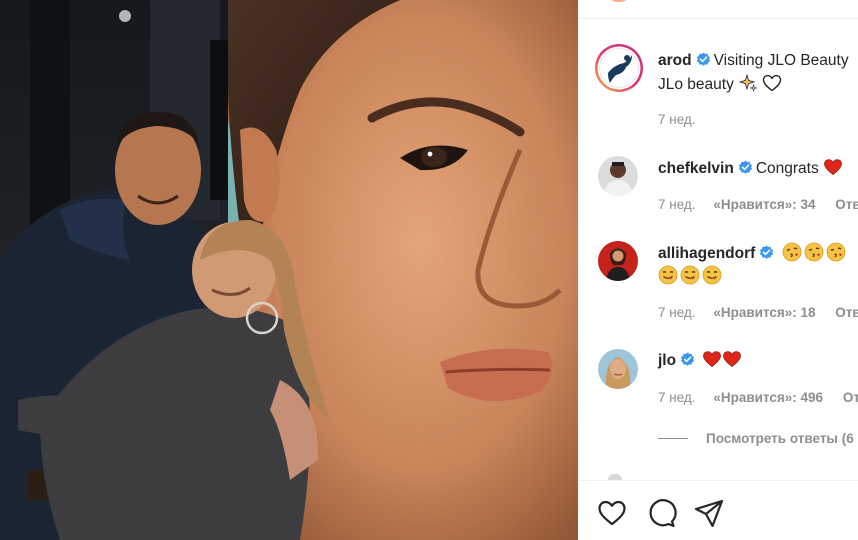 This screenshot has height=540, width=858. I want to click on white-heart-emoji-icon, so click(772, 83).